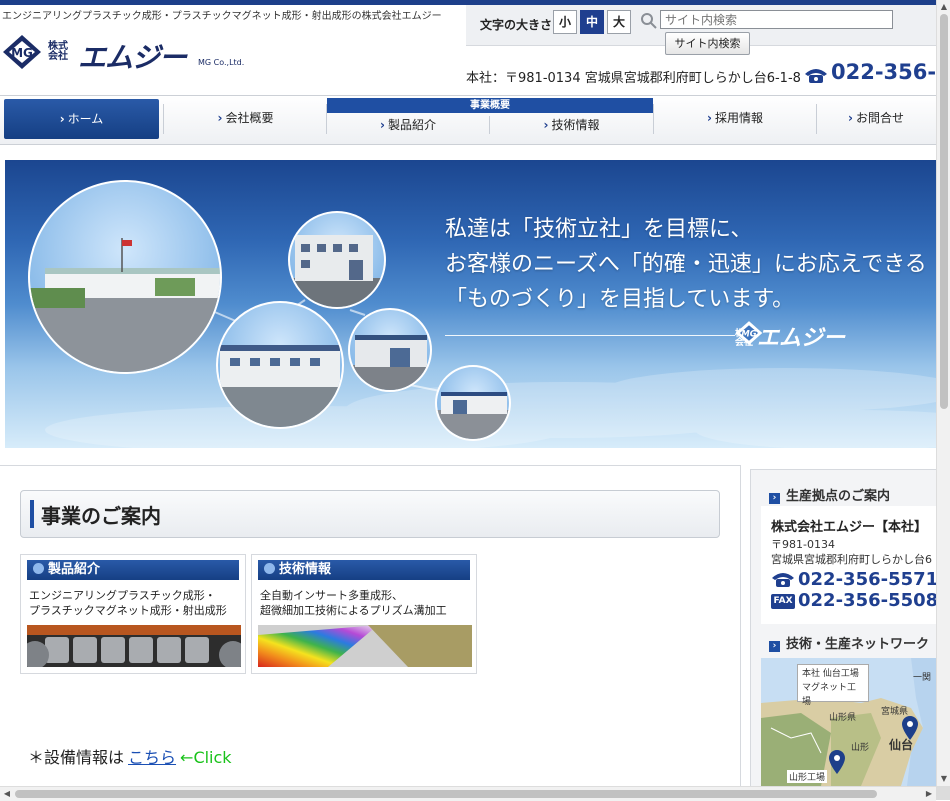  Describe the element at coordinates (331, 595) in the screenshot. I see `technology-card-desc-1: 全自動インサート多重成形、` at that location.